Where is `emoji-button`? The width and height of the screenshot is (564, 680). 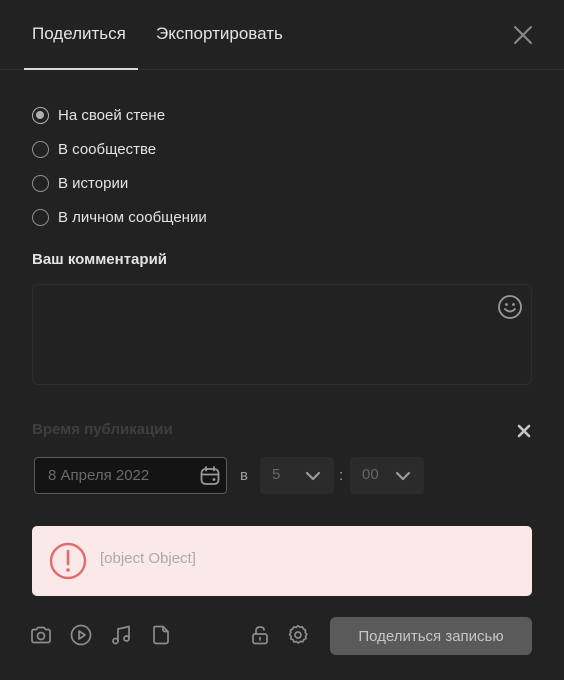 emoji-button is located at coordinates (510, 307).